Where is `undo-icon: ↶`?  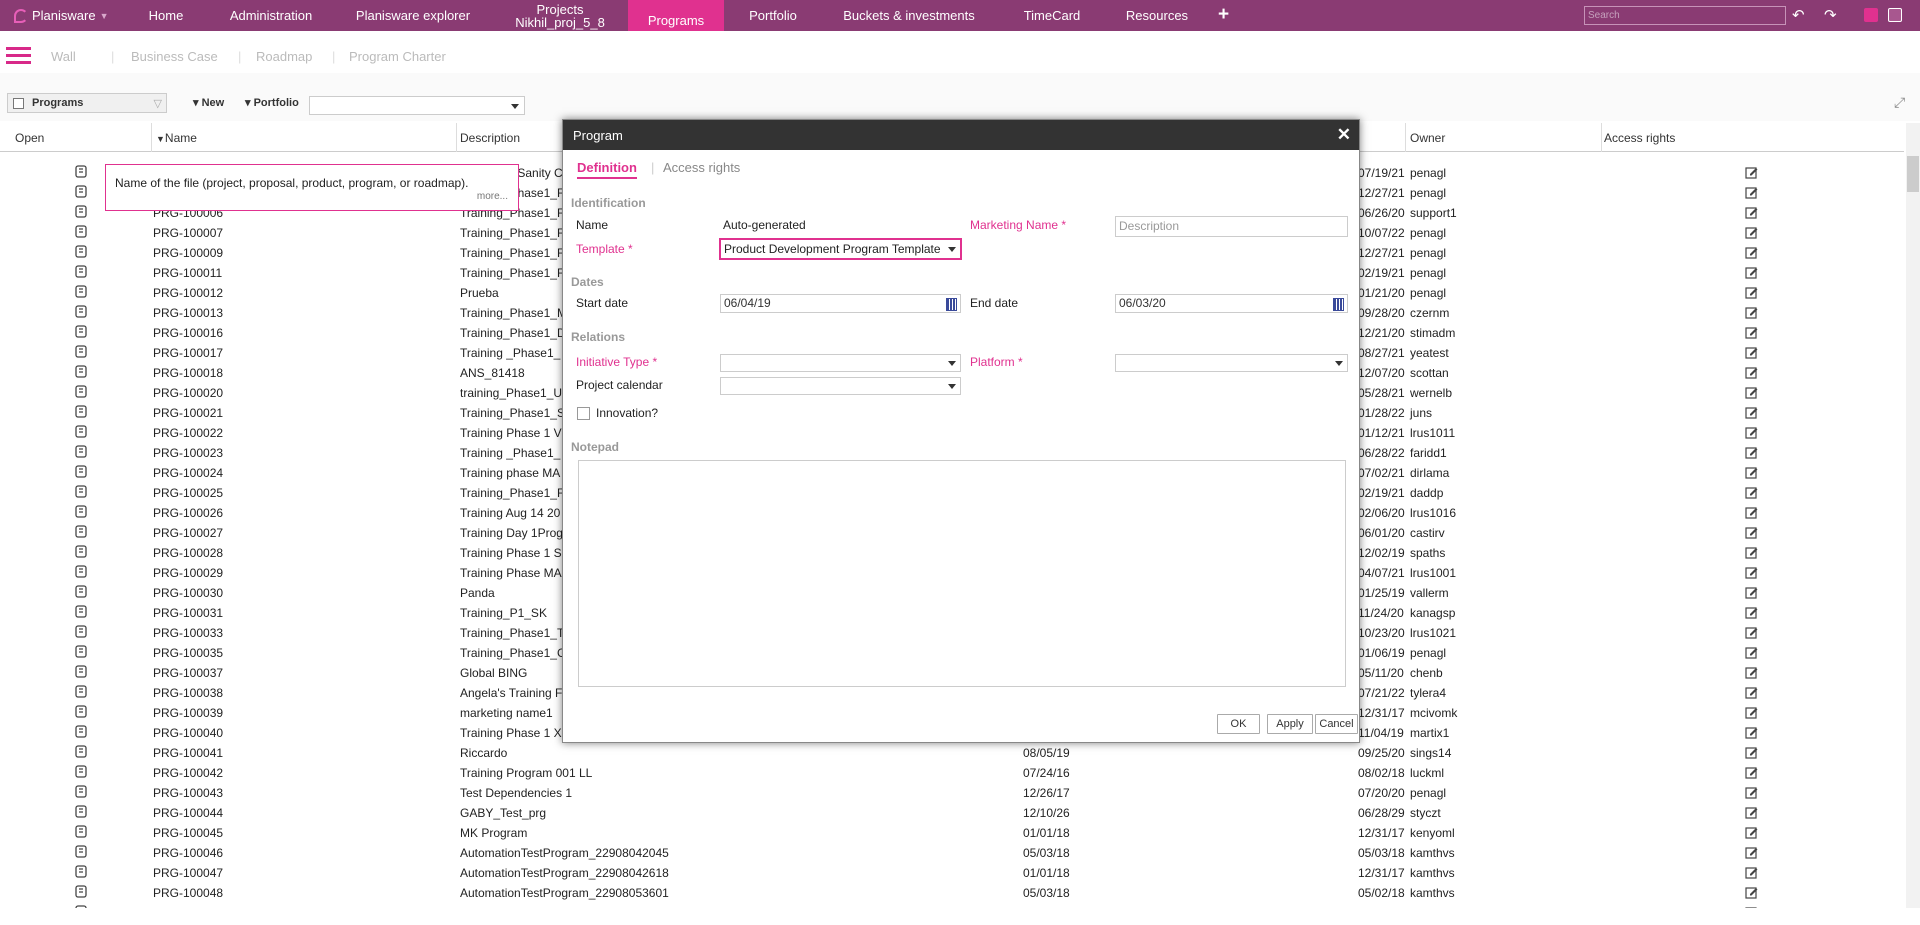
undo-icon: ↶ is located at coordinates (1798, 15).